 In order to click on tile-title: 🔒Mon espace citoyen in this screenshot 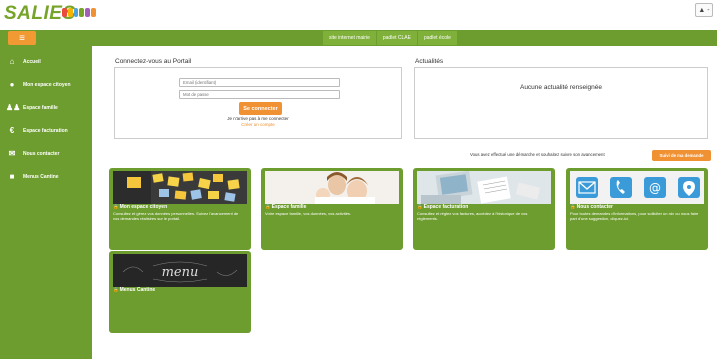, I will do `click(140, 207)`.